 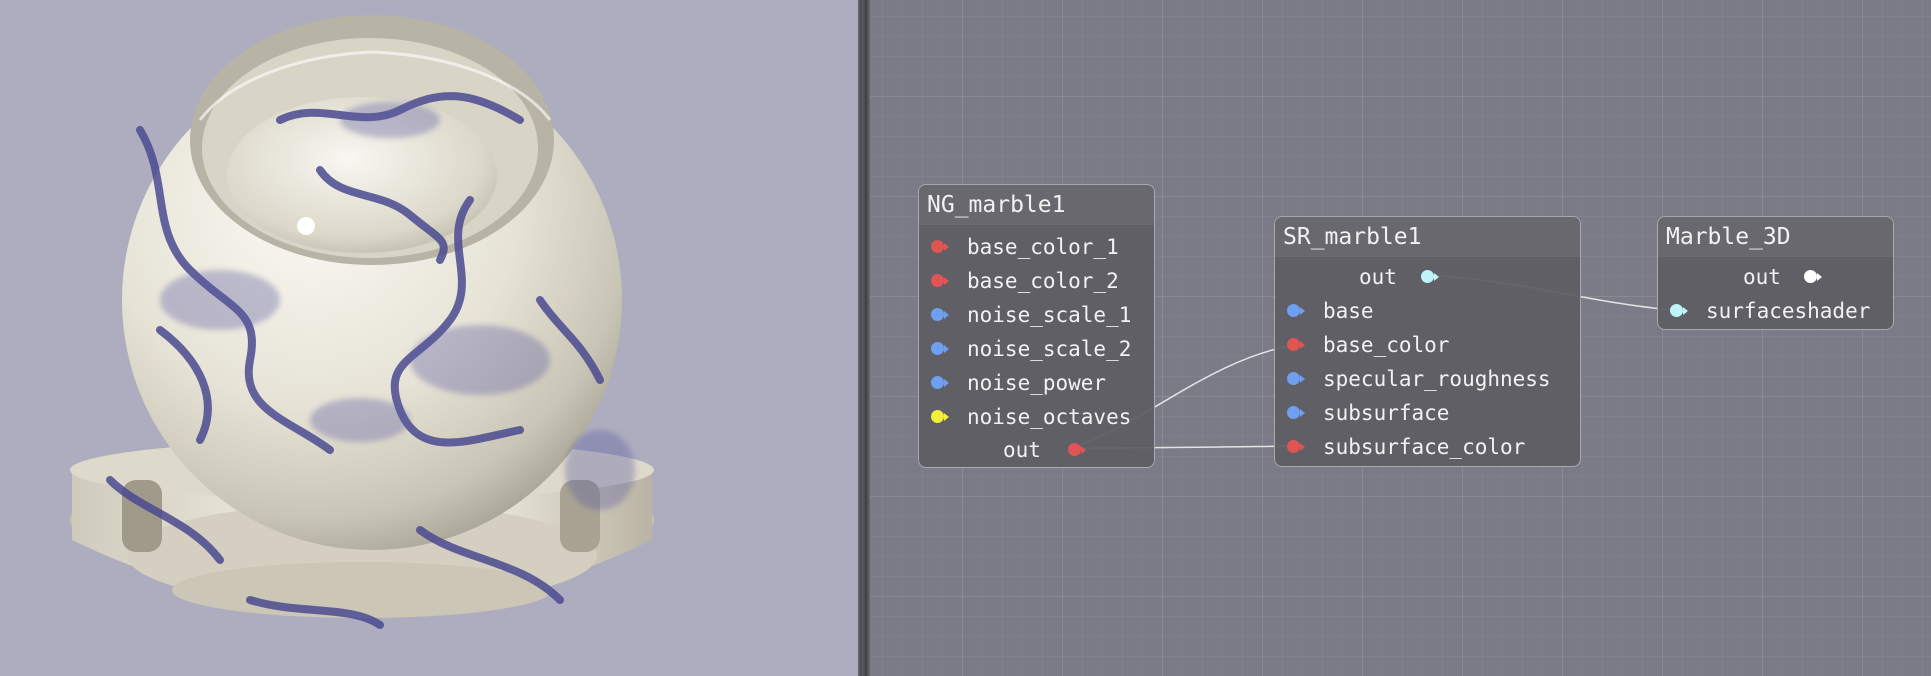 What do you see at coordinates (1788, 311) in the screenshot?
I see `port-label: surfaceshader` at bounding box center [1788, 311].